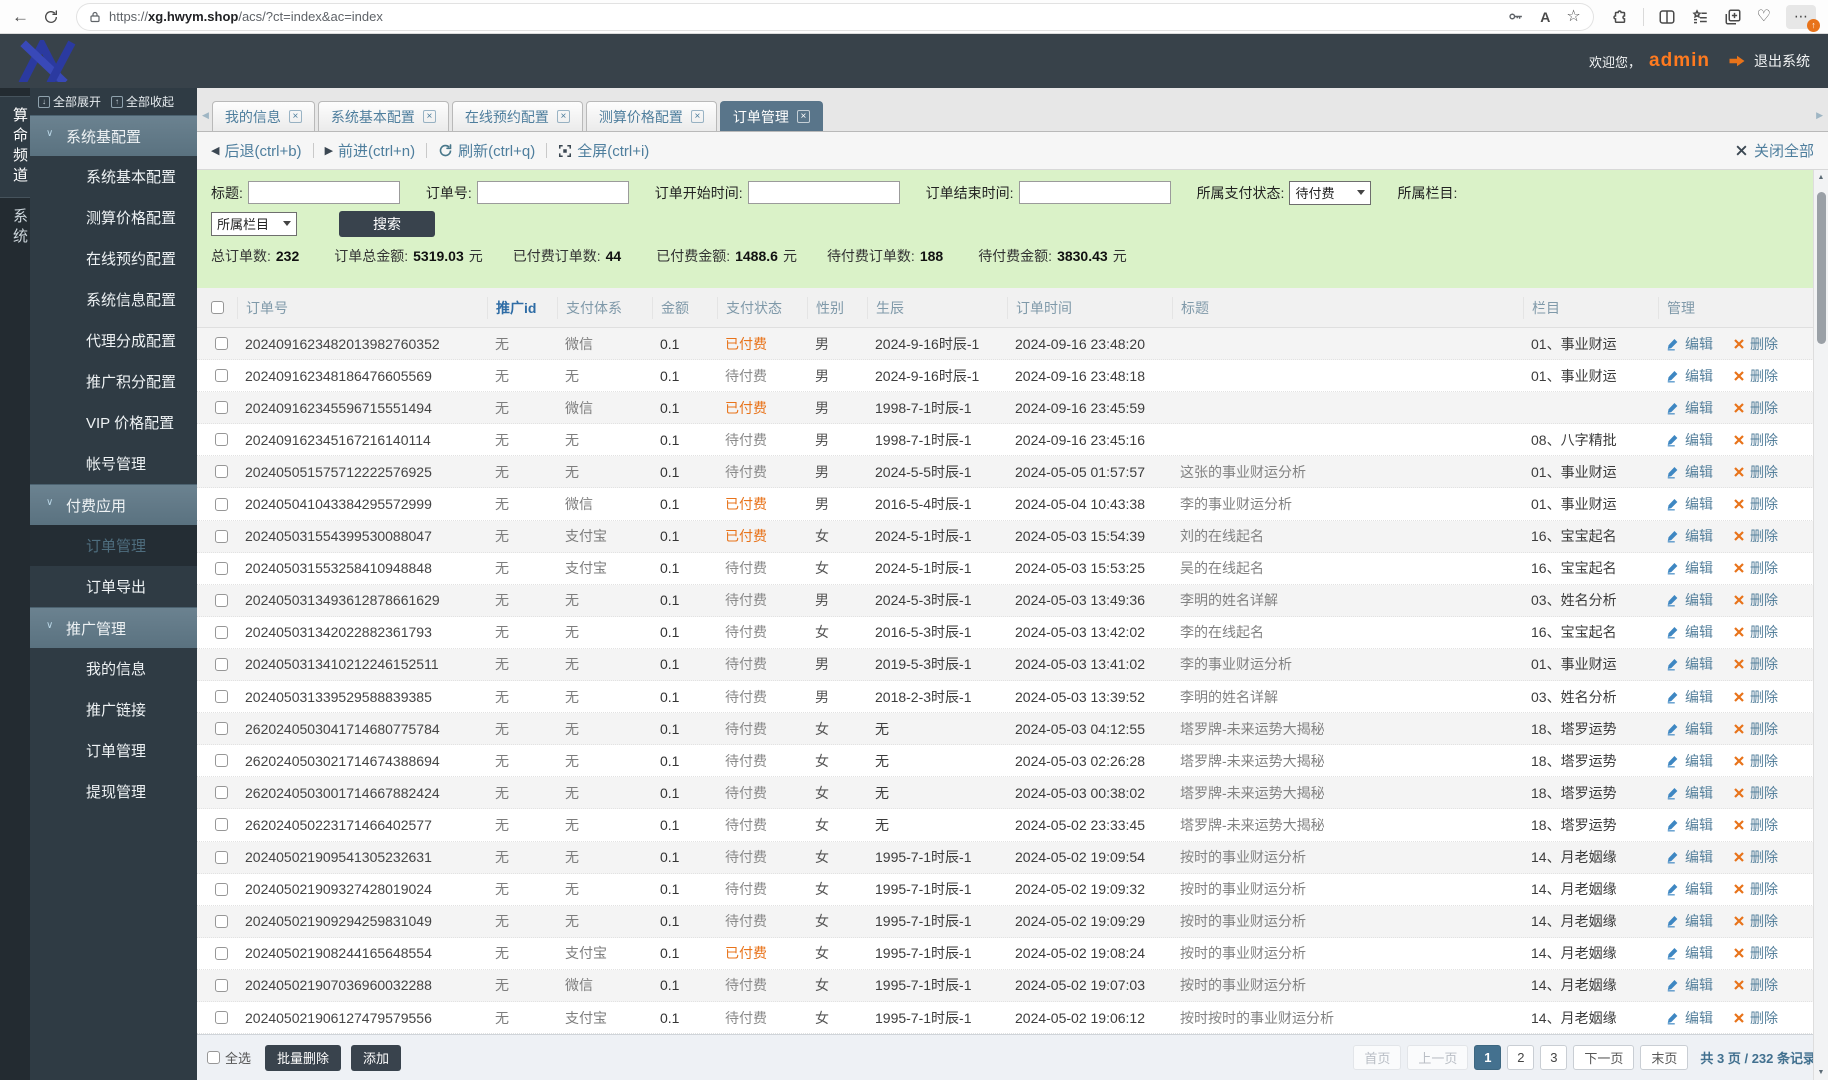 This screenshot has width=1828, height=1080. Describe the element at coordinates (1821, 268) in the screenshot. I see `scrollbar-thumb` at that location.